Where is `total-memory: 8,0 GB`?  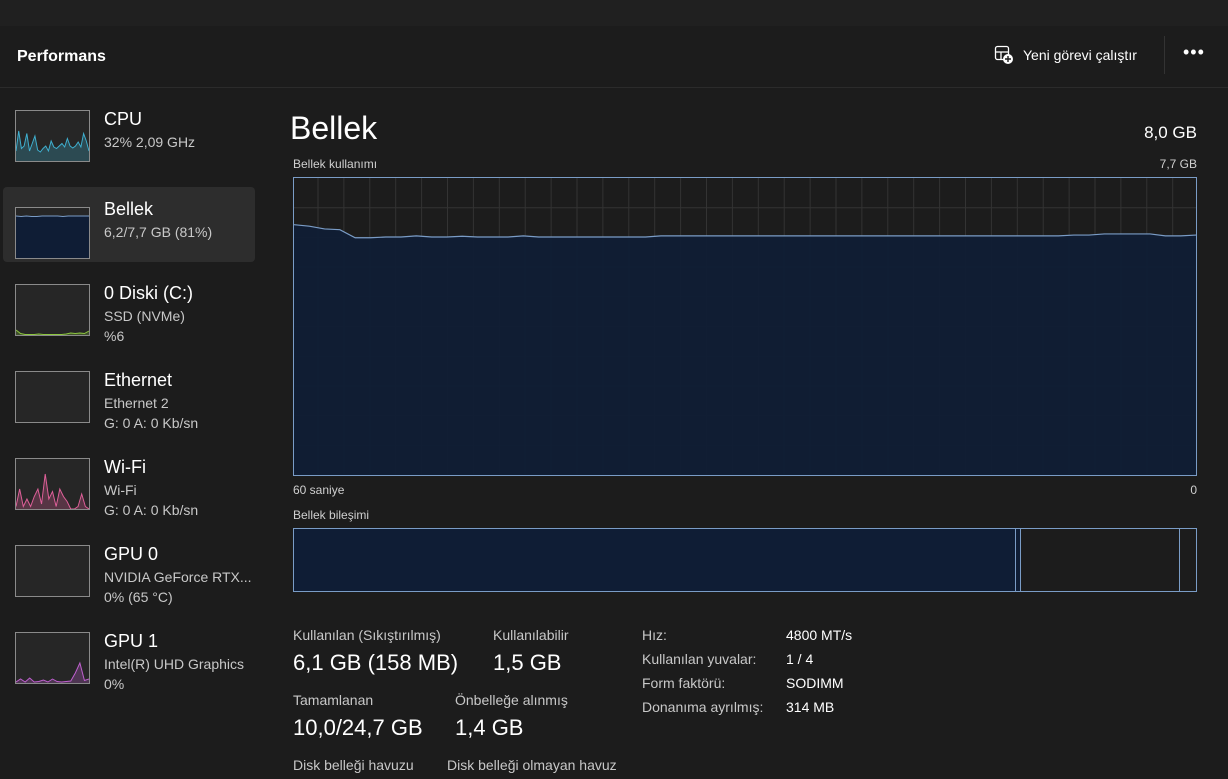 total-memory: 8,0 GB is located at coordinates (1170, 132).